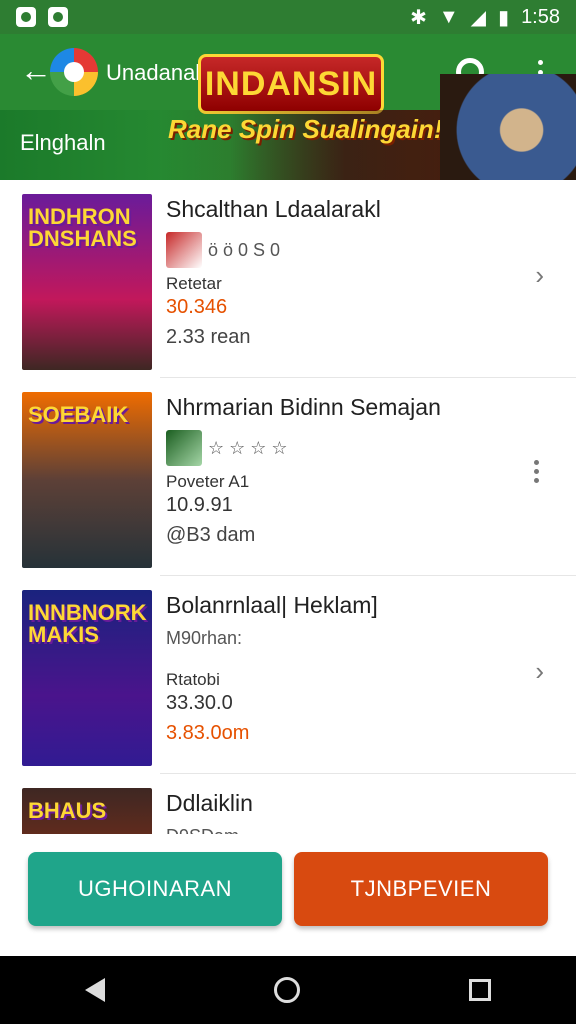  What do you see at coordinates (209, 803) in the screenshot?
I see `item-title: Ddlaiklin` at bounding box center [209, 803].